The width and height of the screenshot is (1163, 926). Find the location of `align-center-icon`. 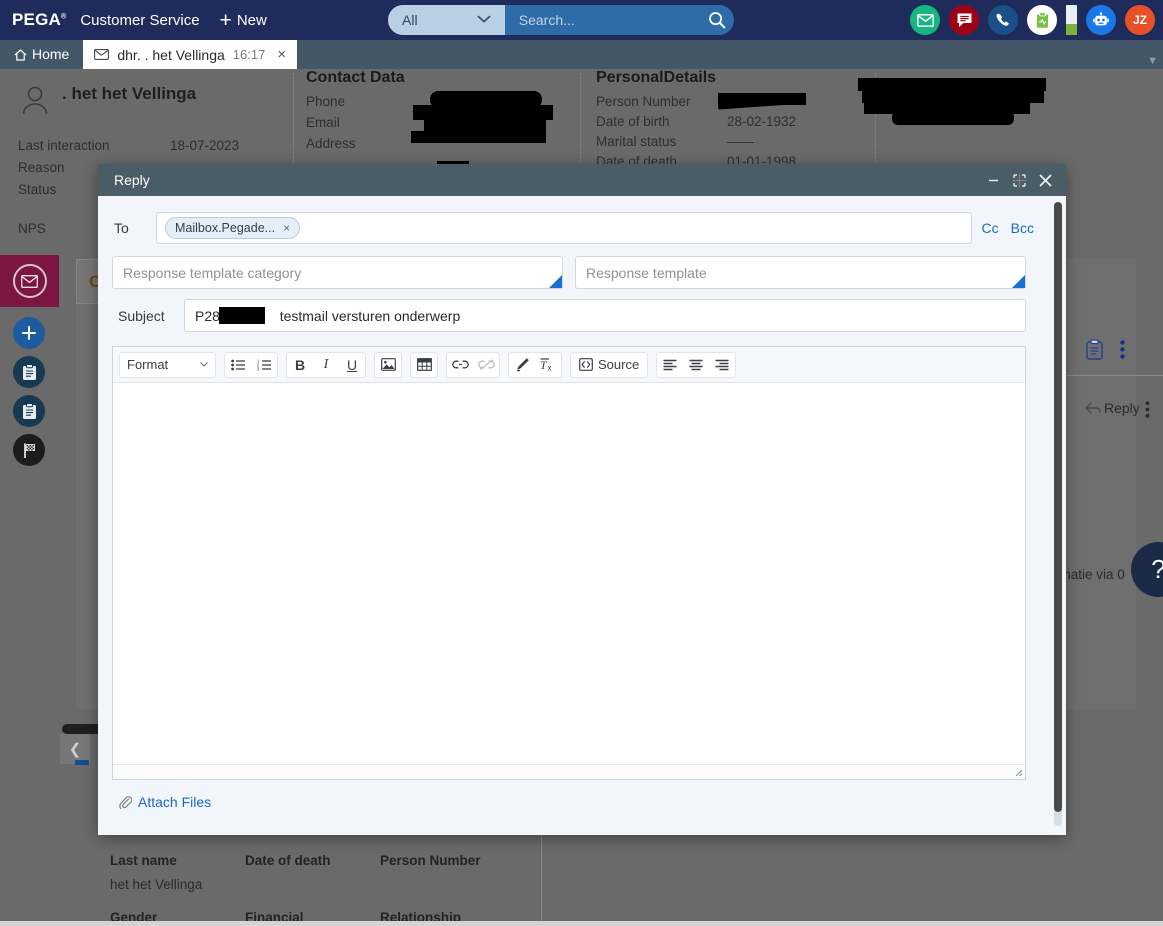

align-center-icon is located at coordinates (696, 365).